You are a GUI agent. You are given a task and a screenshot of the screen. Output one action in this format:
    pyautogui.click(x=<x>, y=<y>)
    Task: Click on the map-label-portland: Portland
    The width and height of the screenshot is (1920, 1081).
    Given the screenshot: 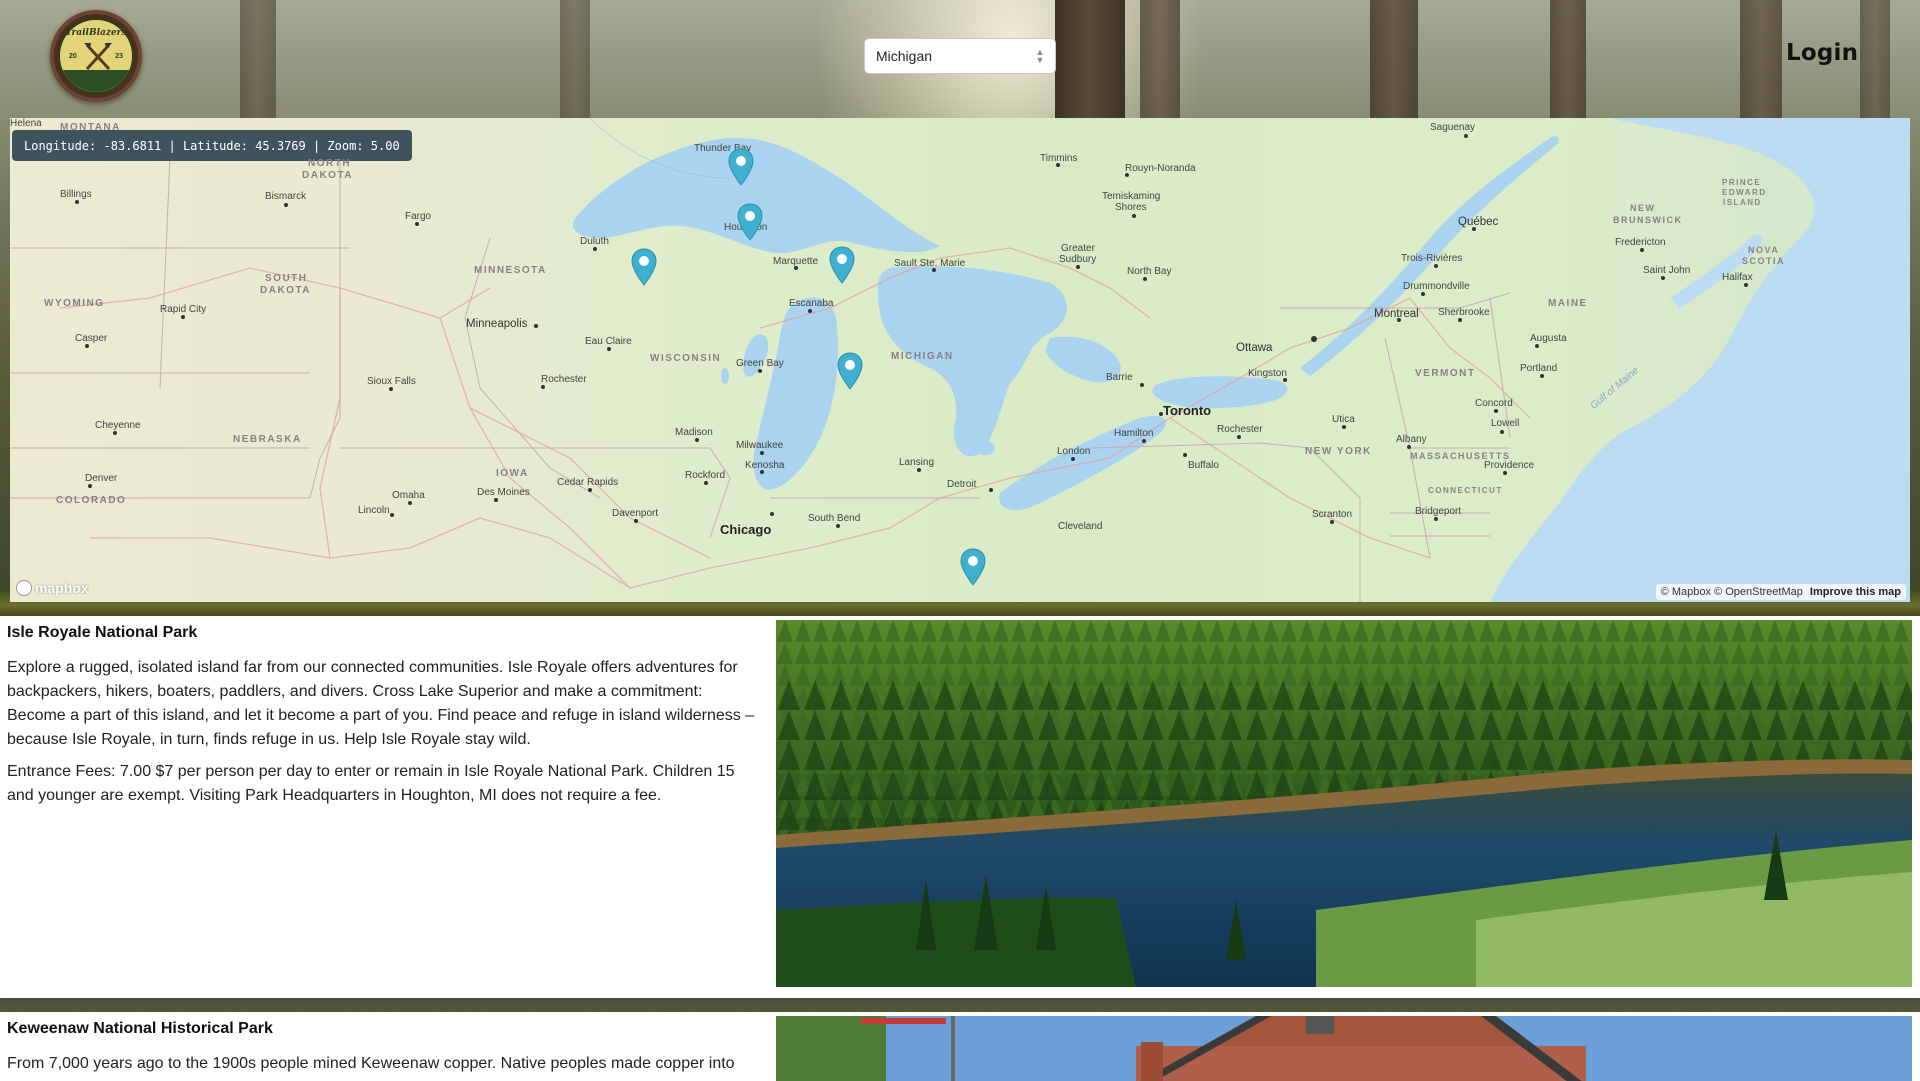 What is the action you would take?
    pyautogui.click(x=1539, y=368)
    